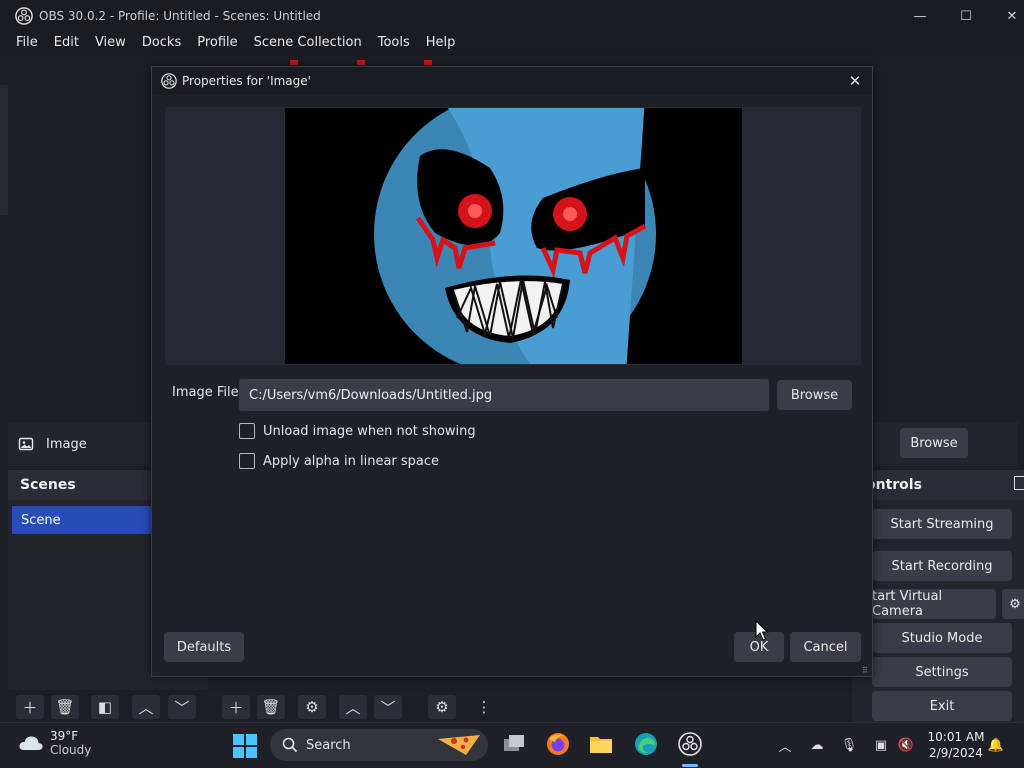 Image resolution: width=1024 pixels, height=768 pixels. What do you see at coordinates (956, 737) in the screenshot?
I see `clock-time: 10:01 AM` at bounding box center [956, 737].